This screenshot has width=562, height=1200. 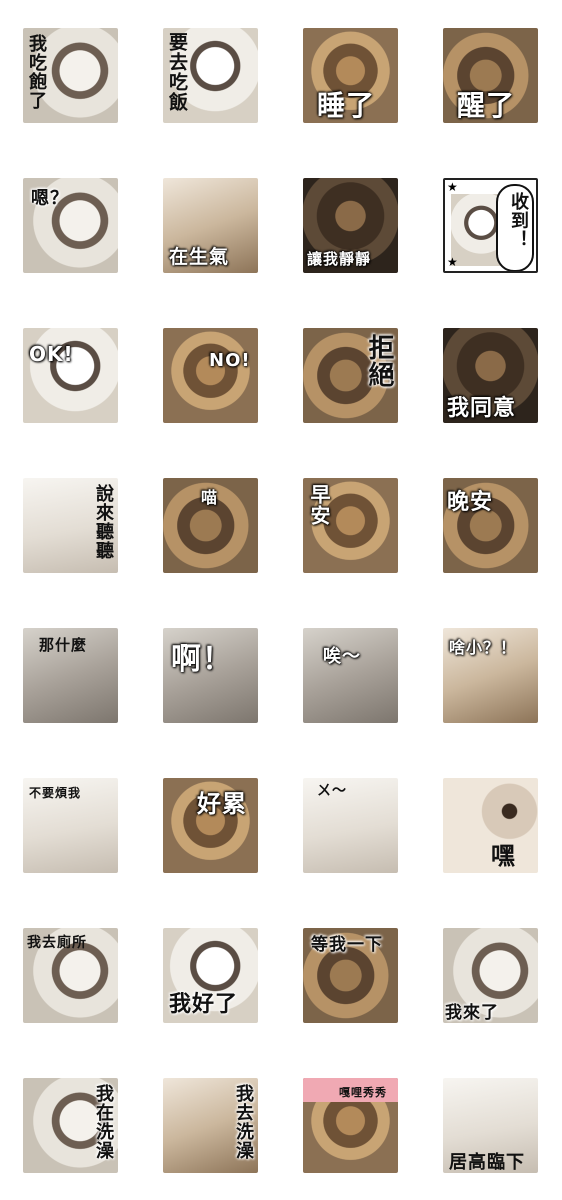 I want to click on sticker-caption: 拒絕, so click(x=379, y=361).